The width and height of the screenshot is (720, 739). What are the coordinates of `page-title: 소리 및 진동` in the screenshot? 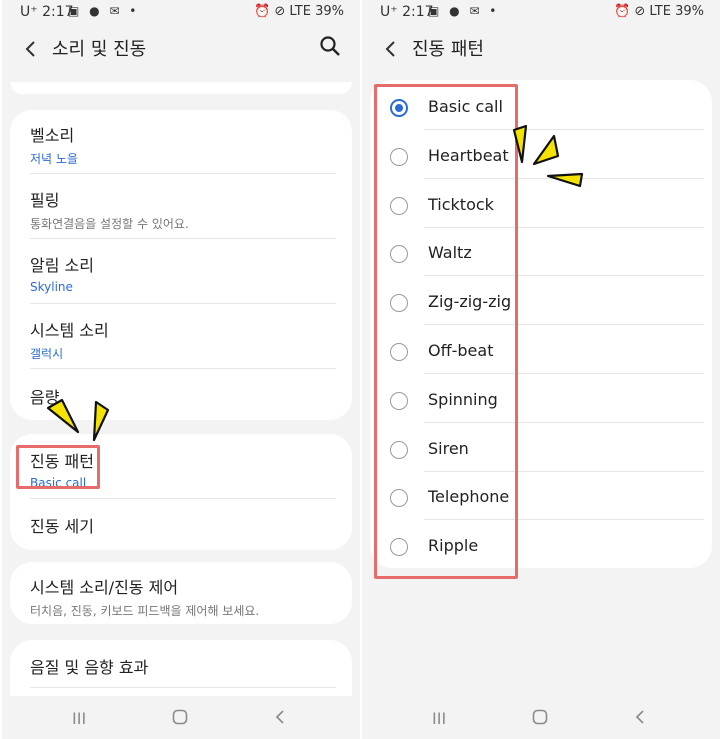 It's located at (99, 49).